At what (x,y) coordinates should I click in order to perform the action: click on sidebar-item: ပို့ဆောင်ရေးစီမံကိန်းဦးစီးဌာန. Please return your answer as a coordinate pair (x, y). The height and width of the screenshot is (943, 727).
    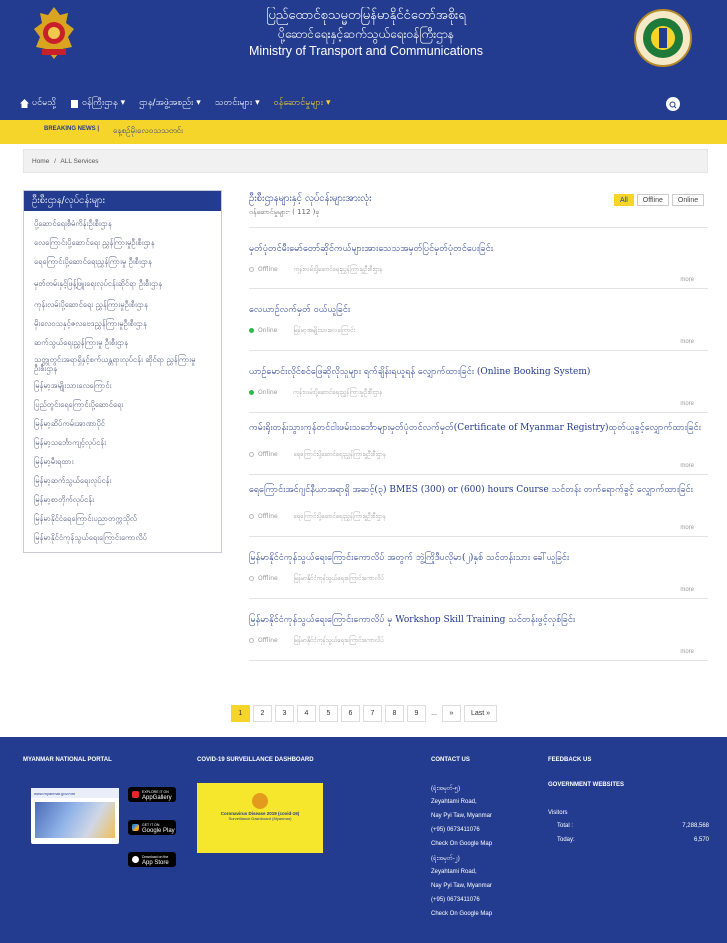
    Looking at the image, I should click on (122, 223).